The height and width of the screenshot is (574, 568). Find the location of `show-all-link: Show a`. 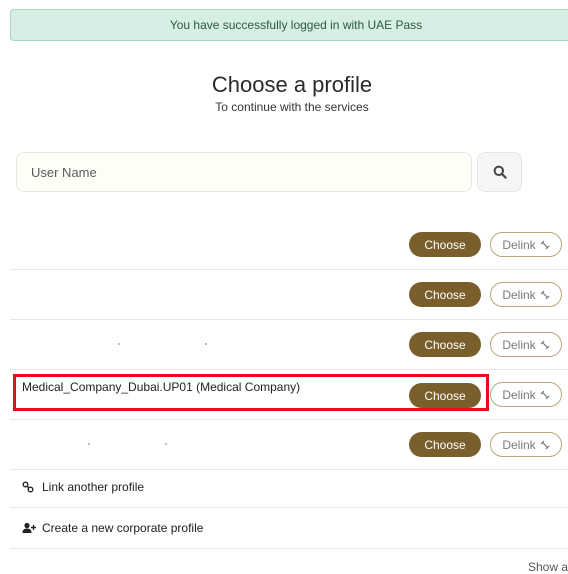

show-all-link: Show a is located at coordinates (548, 567).